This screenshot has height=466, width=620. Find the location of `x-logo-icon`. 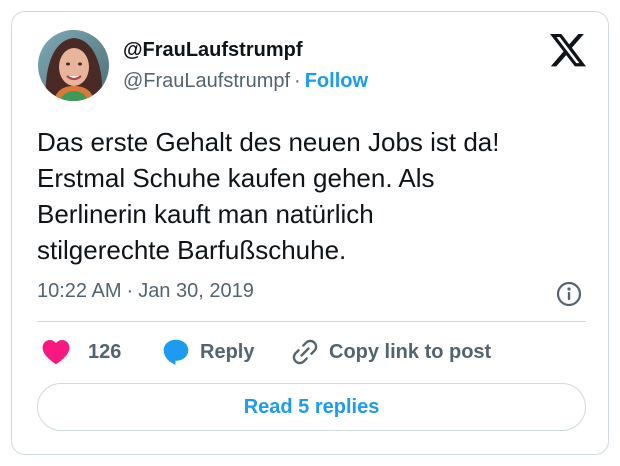

x-logo-icon is located at coordinates (568, 50).